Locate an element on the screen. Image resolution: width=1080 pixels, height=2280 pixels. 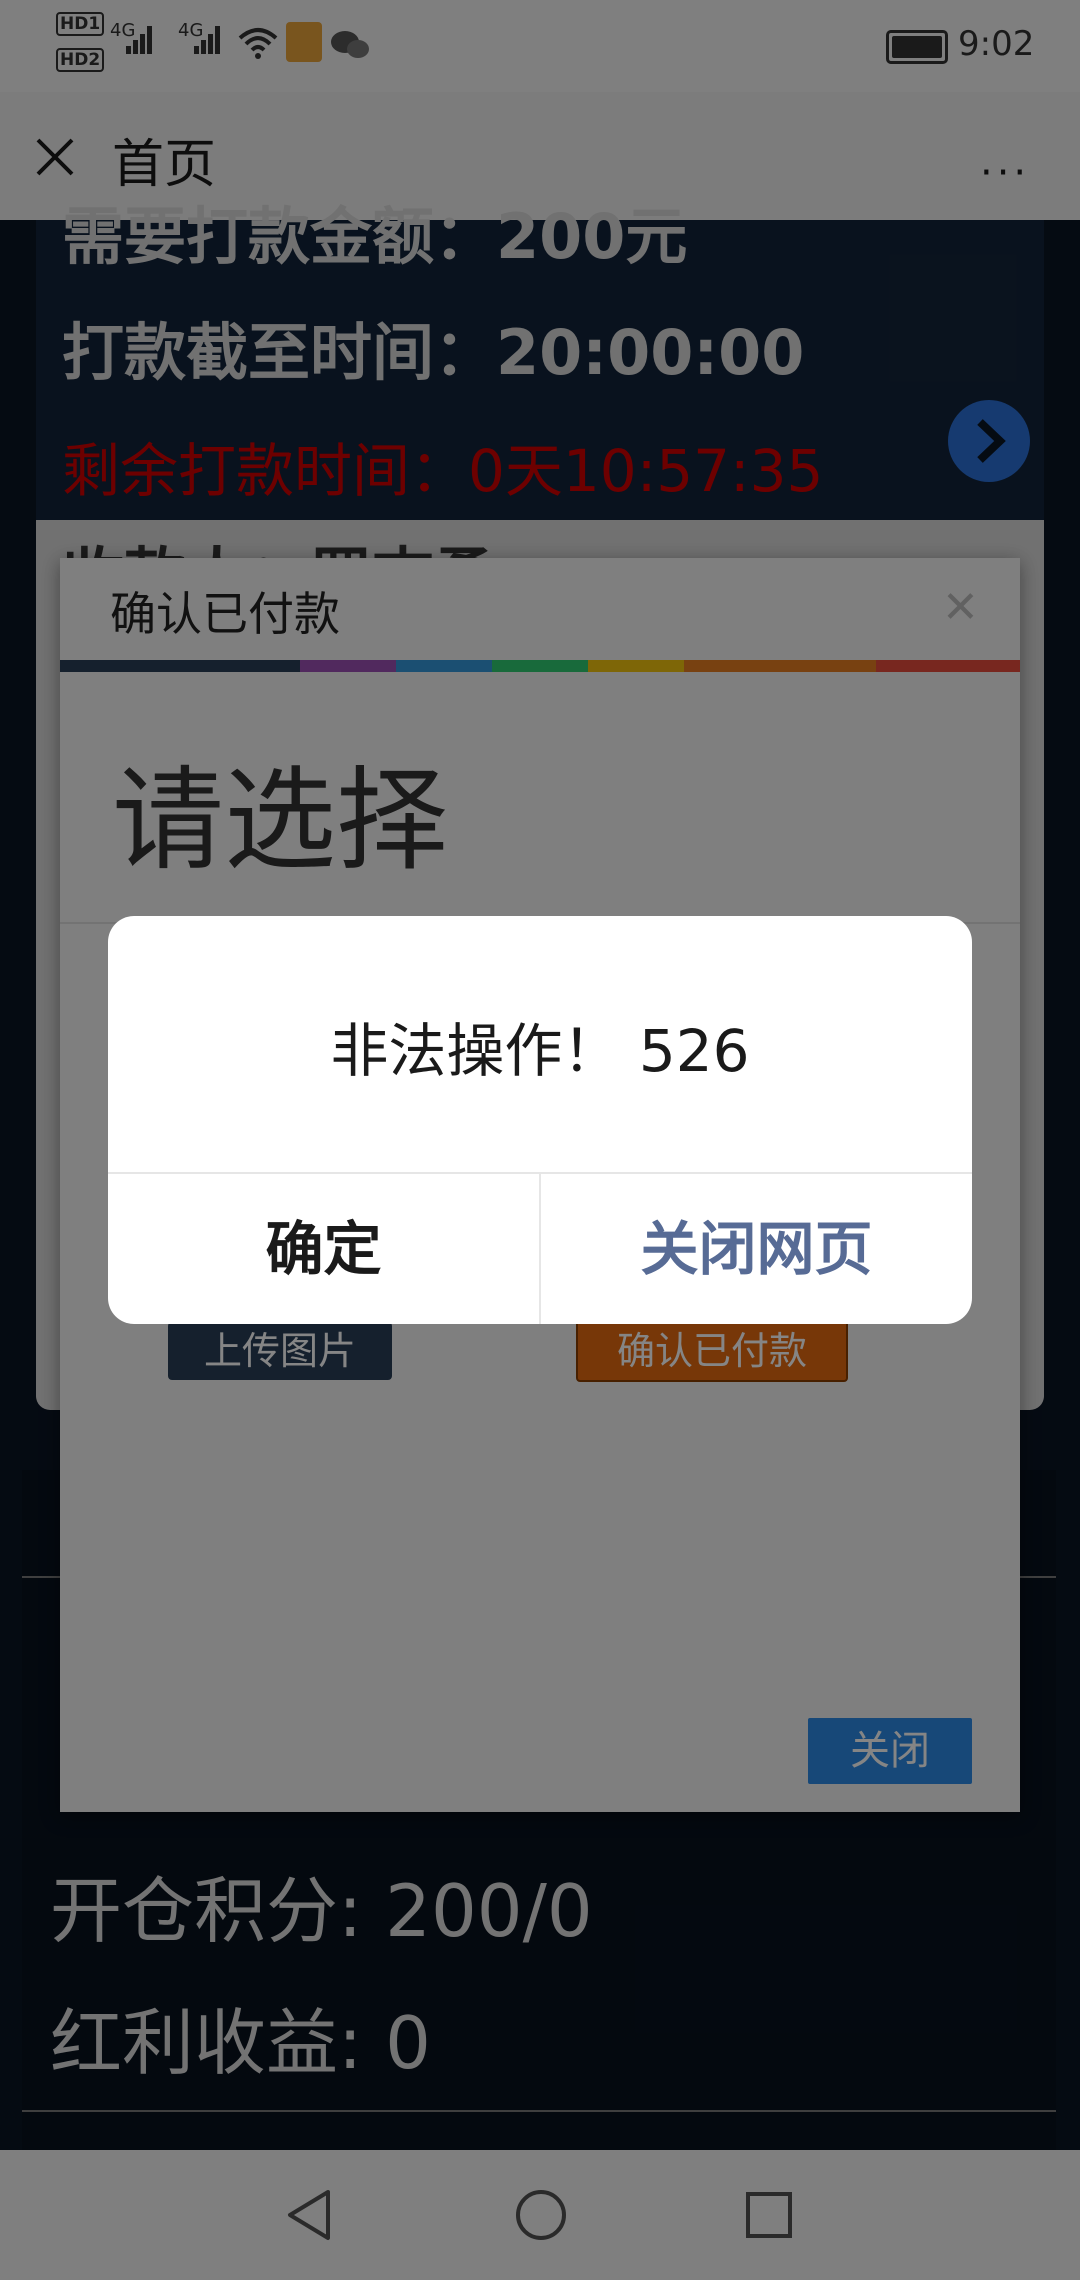
back-icon is located at coordinates (309, 2215).